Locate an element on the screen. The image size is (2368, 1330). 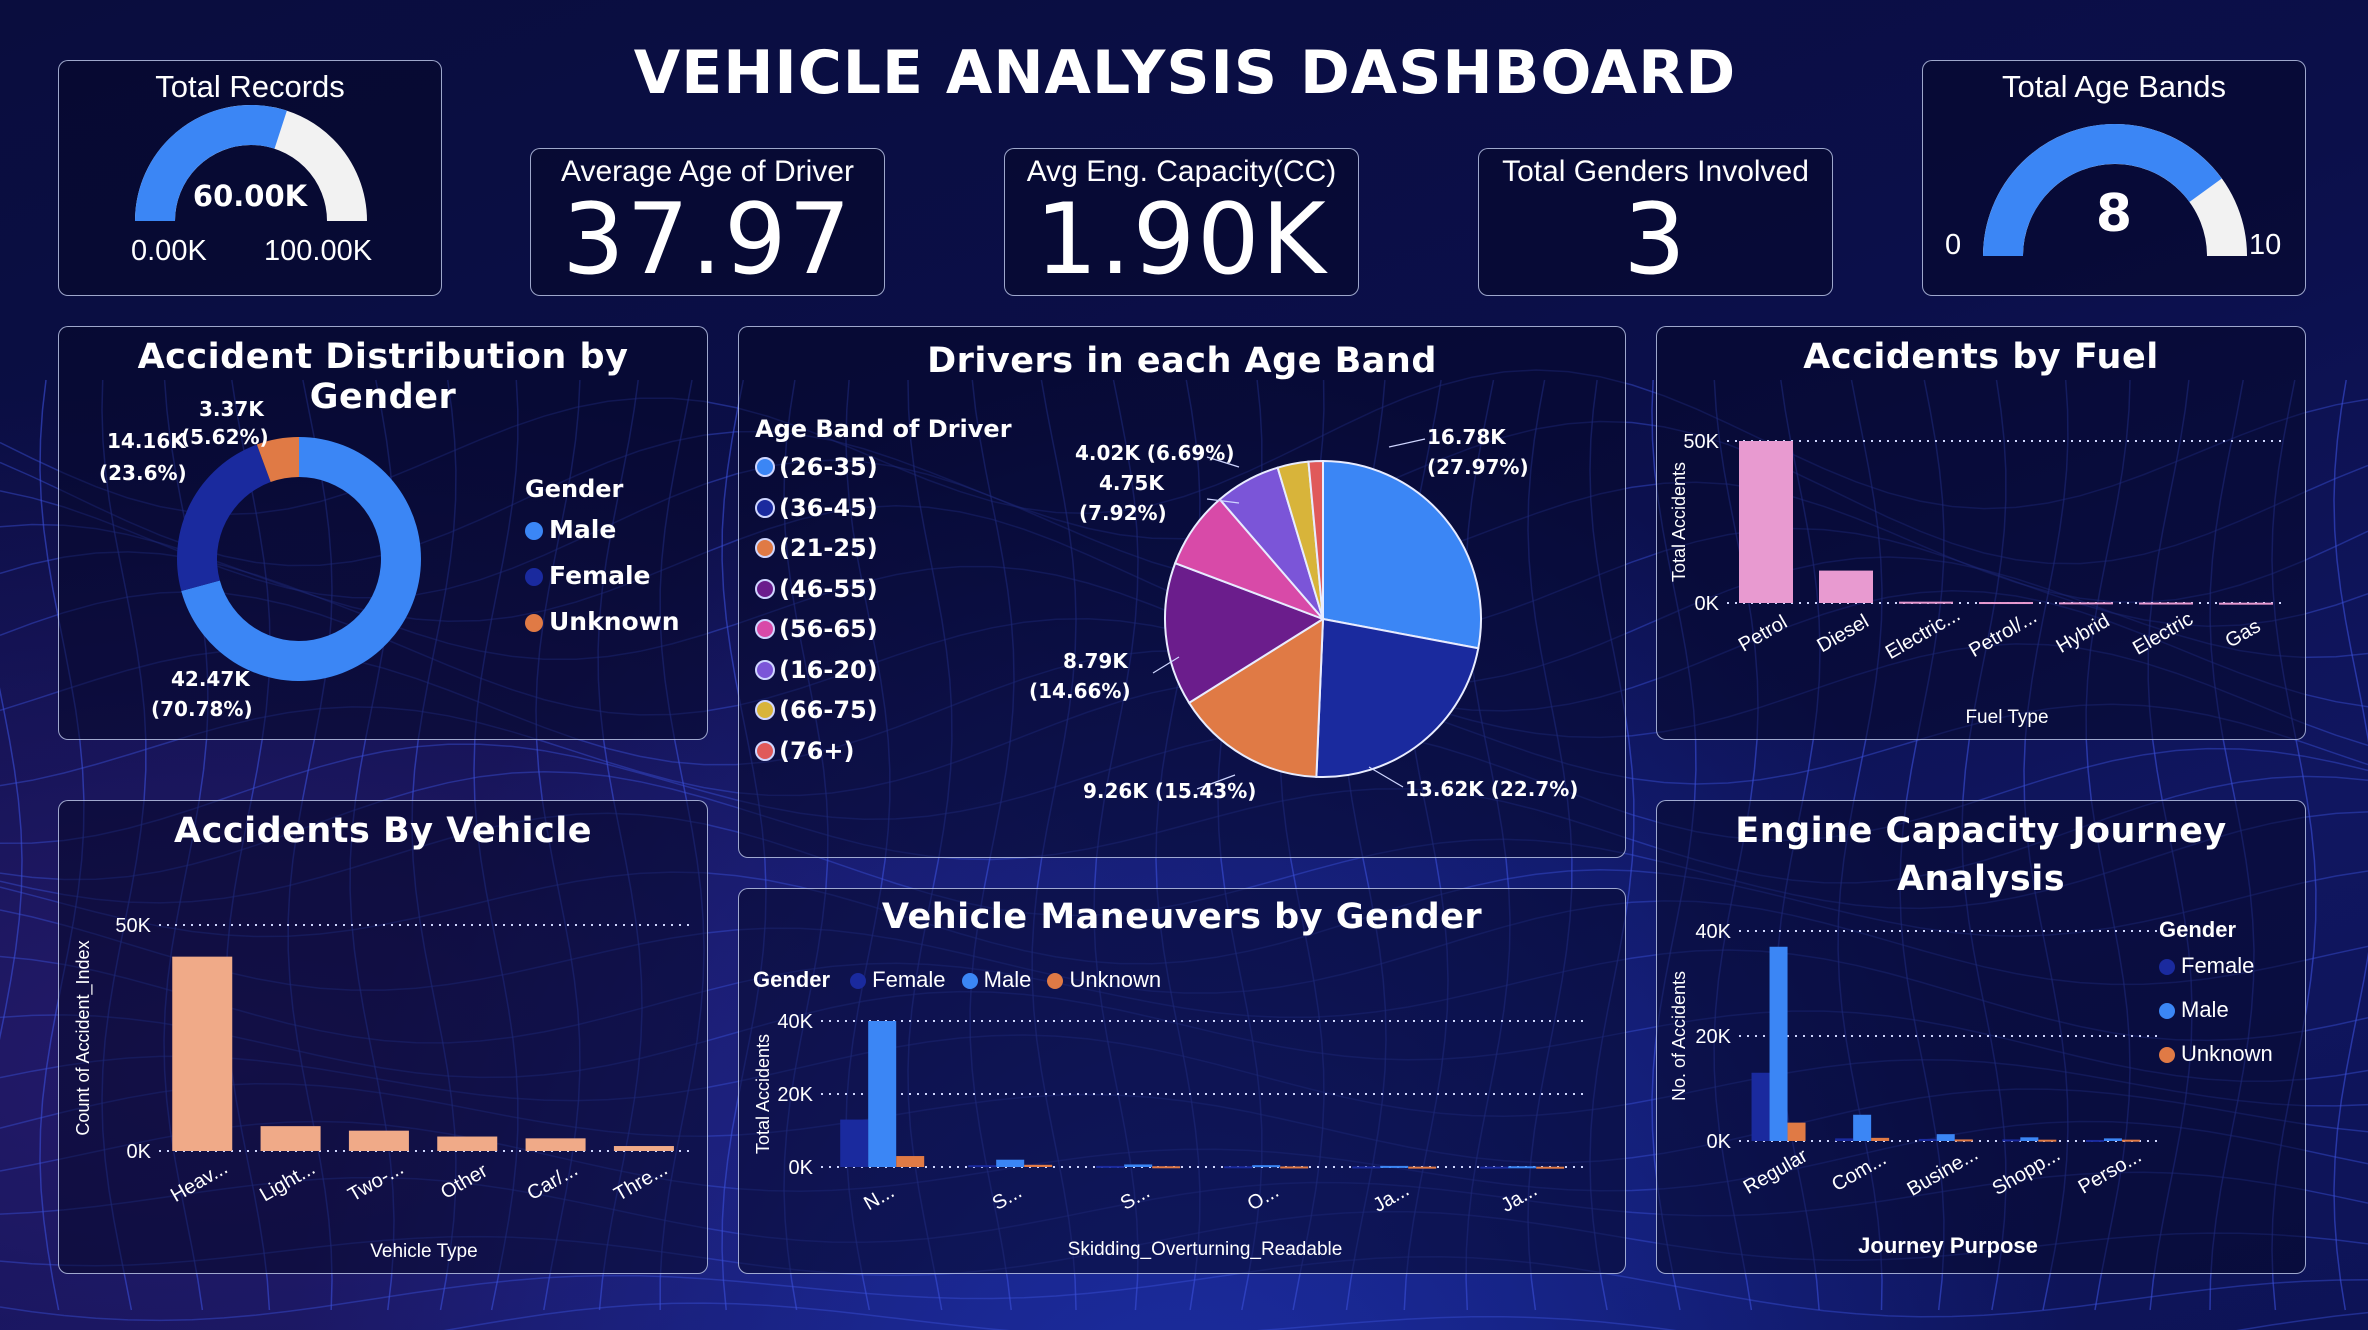
donut-label-unknown-pct: (5.62%) is located at coordinates (225, 437).